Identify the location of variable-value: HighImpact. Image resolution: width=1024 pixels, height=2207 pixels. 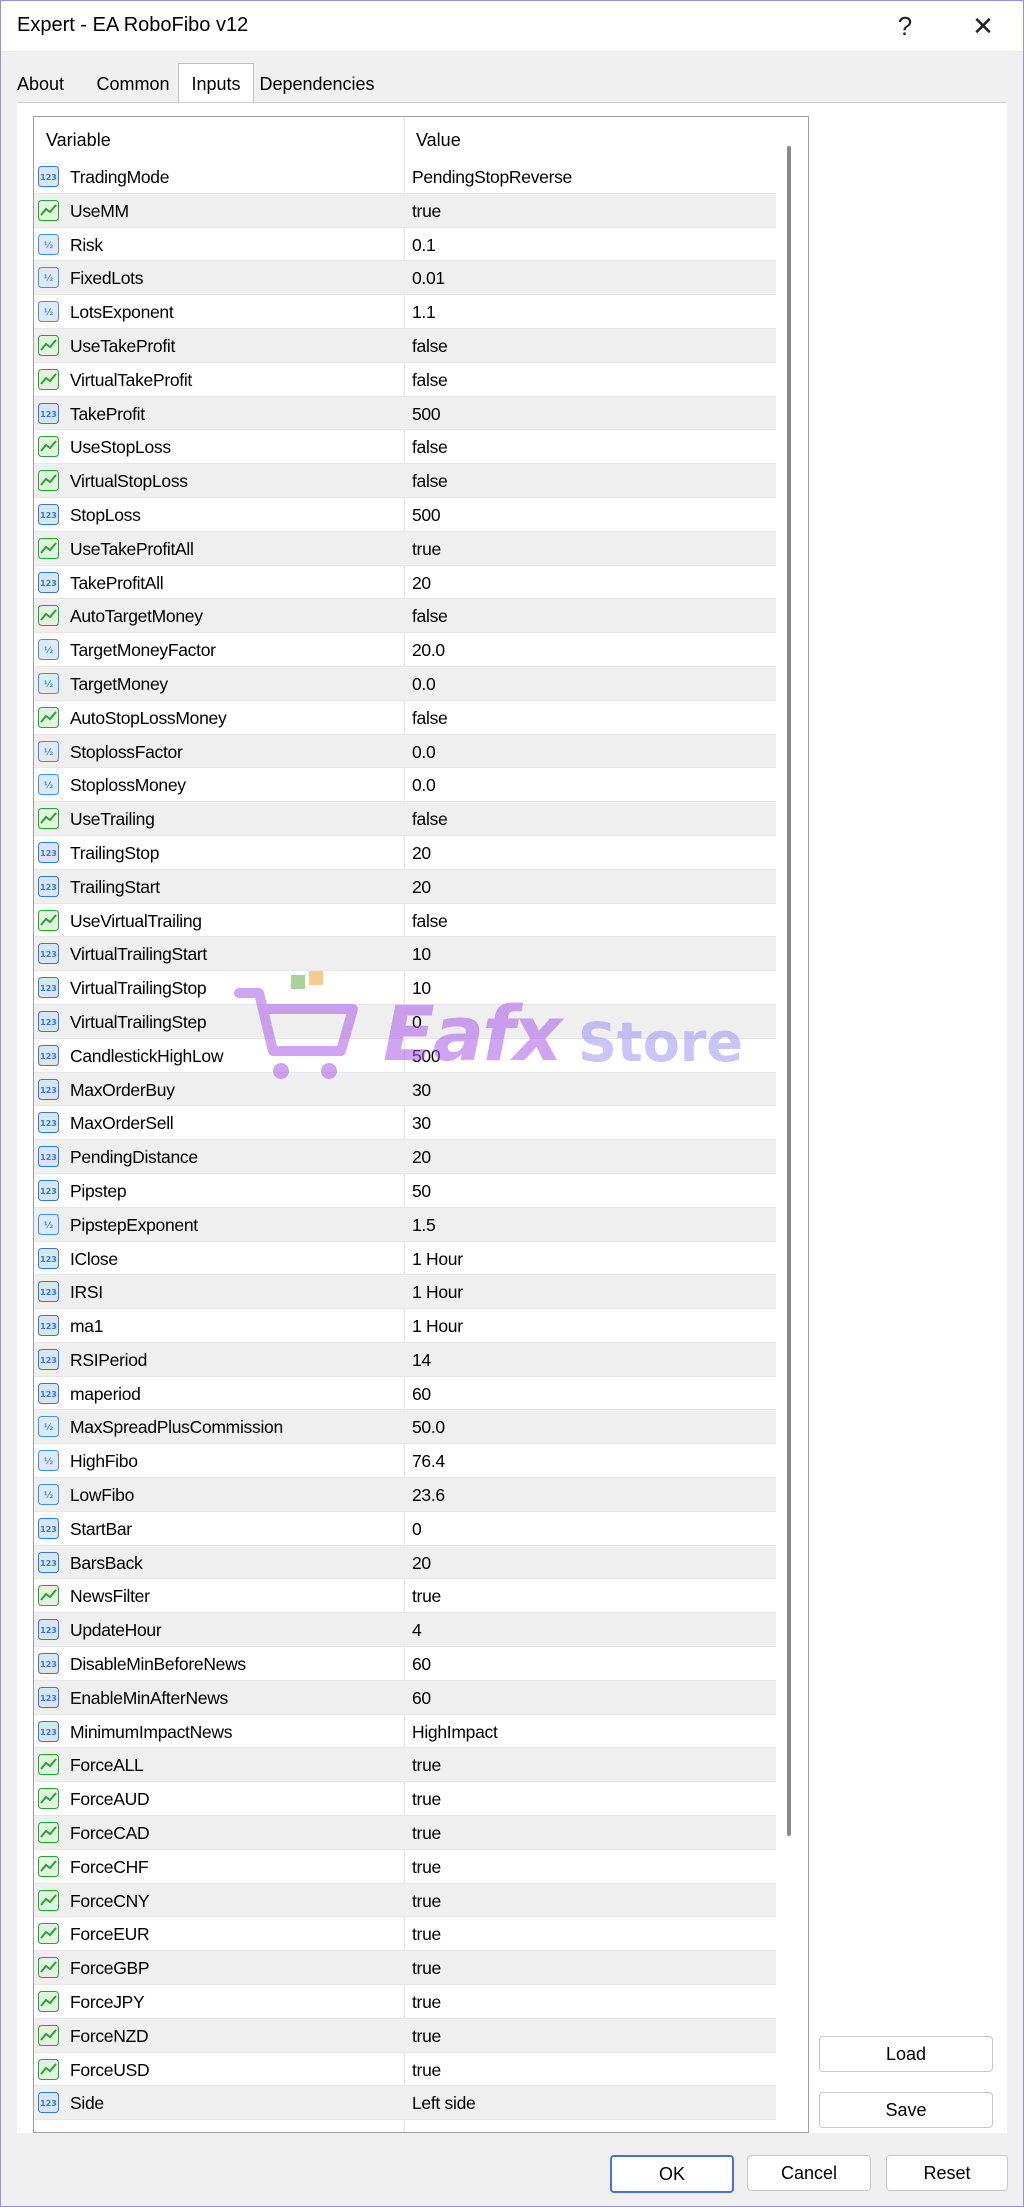
(455, 1731).